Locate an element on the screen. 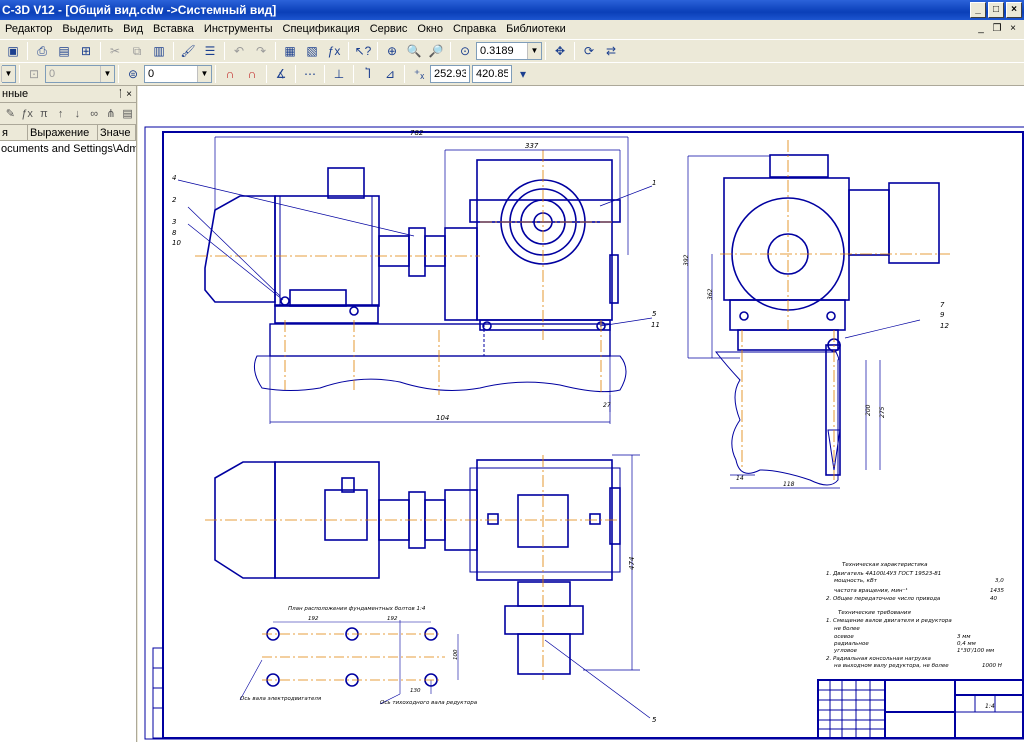 The width and height of the screenshot is (1024, 742). libraries-icon: ▧ is located at coordinates (312, 51).